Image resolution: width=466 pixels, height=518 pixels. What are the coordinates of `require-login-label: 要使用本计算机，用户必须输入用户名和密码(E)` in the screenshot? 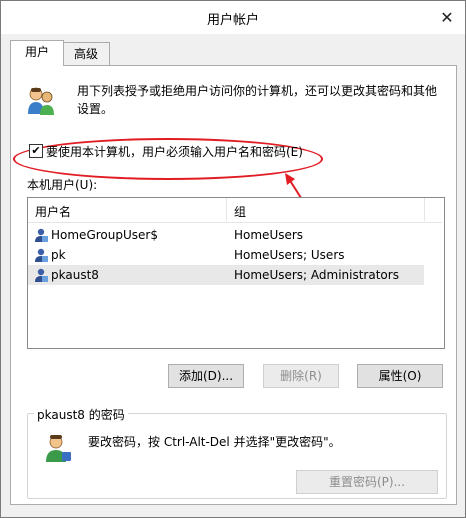 It's located at (174, 151).